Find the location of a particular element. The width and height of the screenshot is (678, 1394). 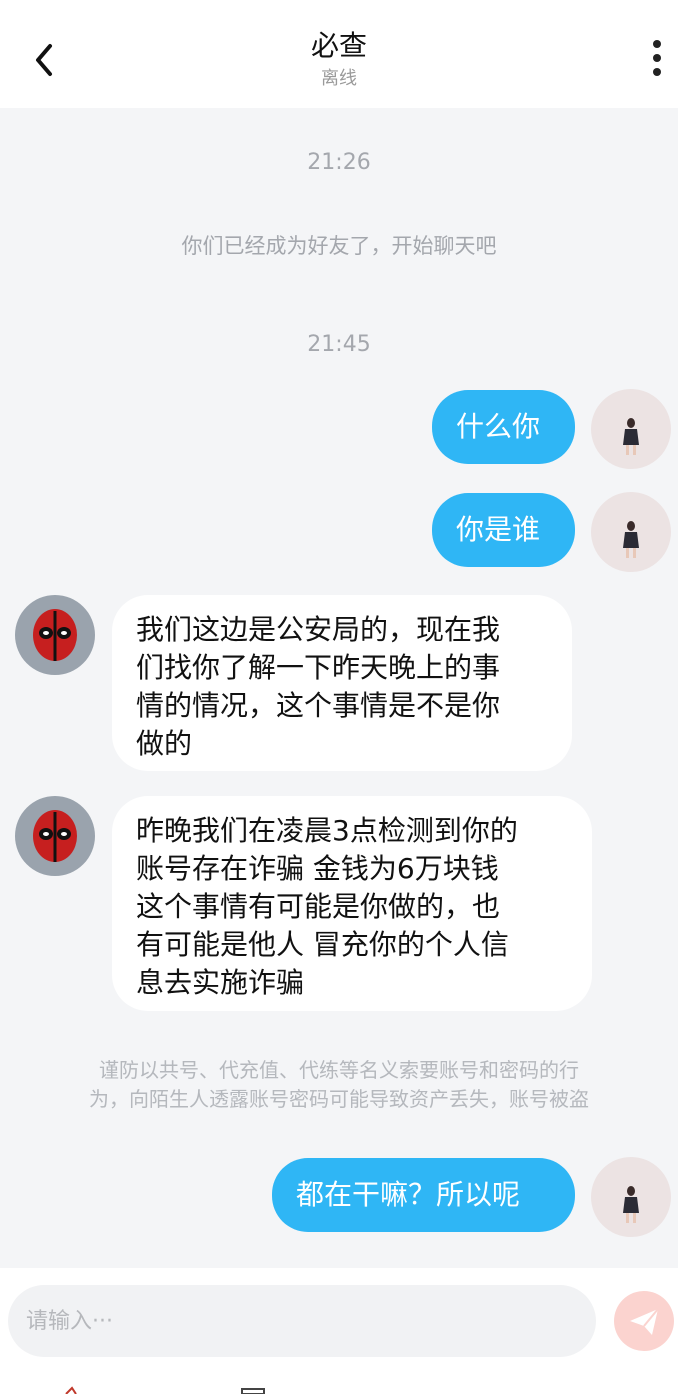

emoji-icon is located at coordinates (70, 1390).